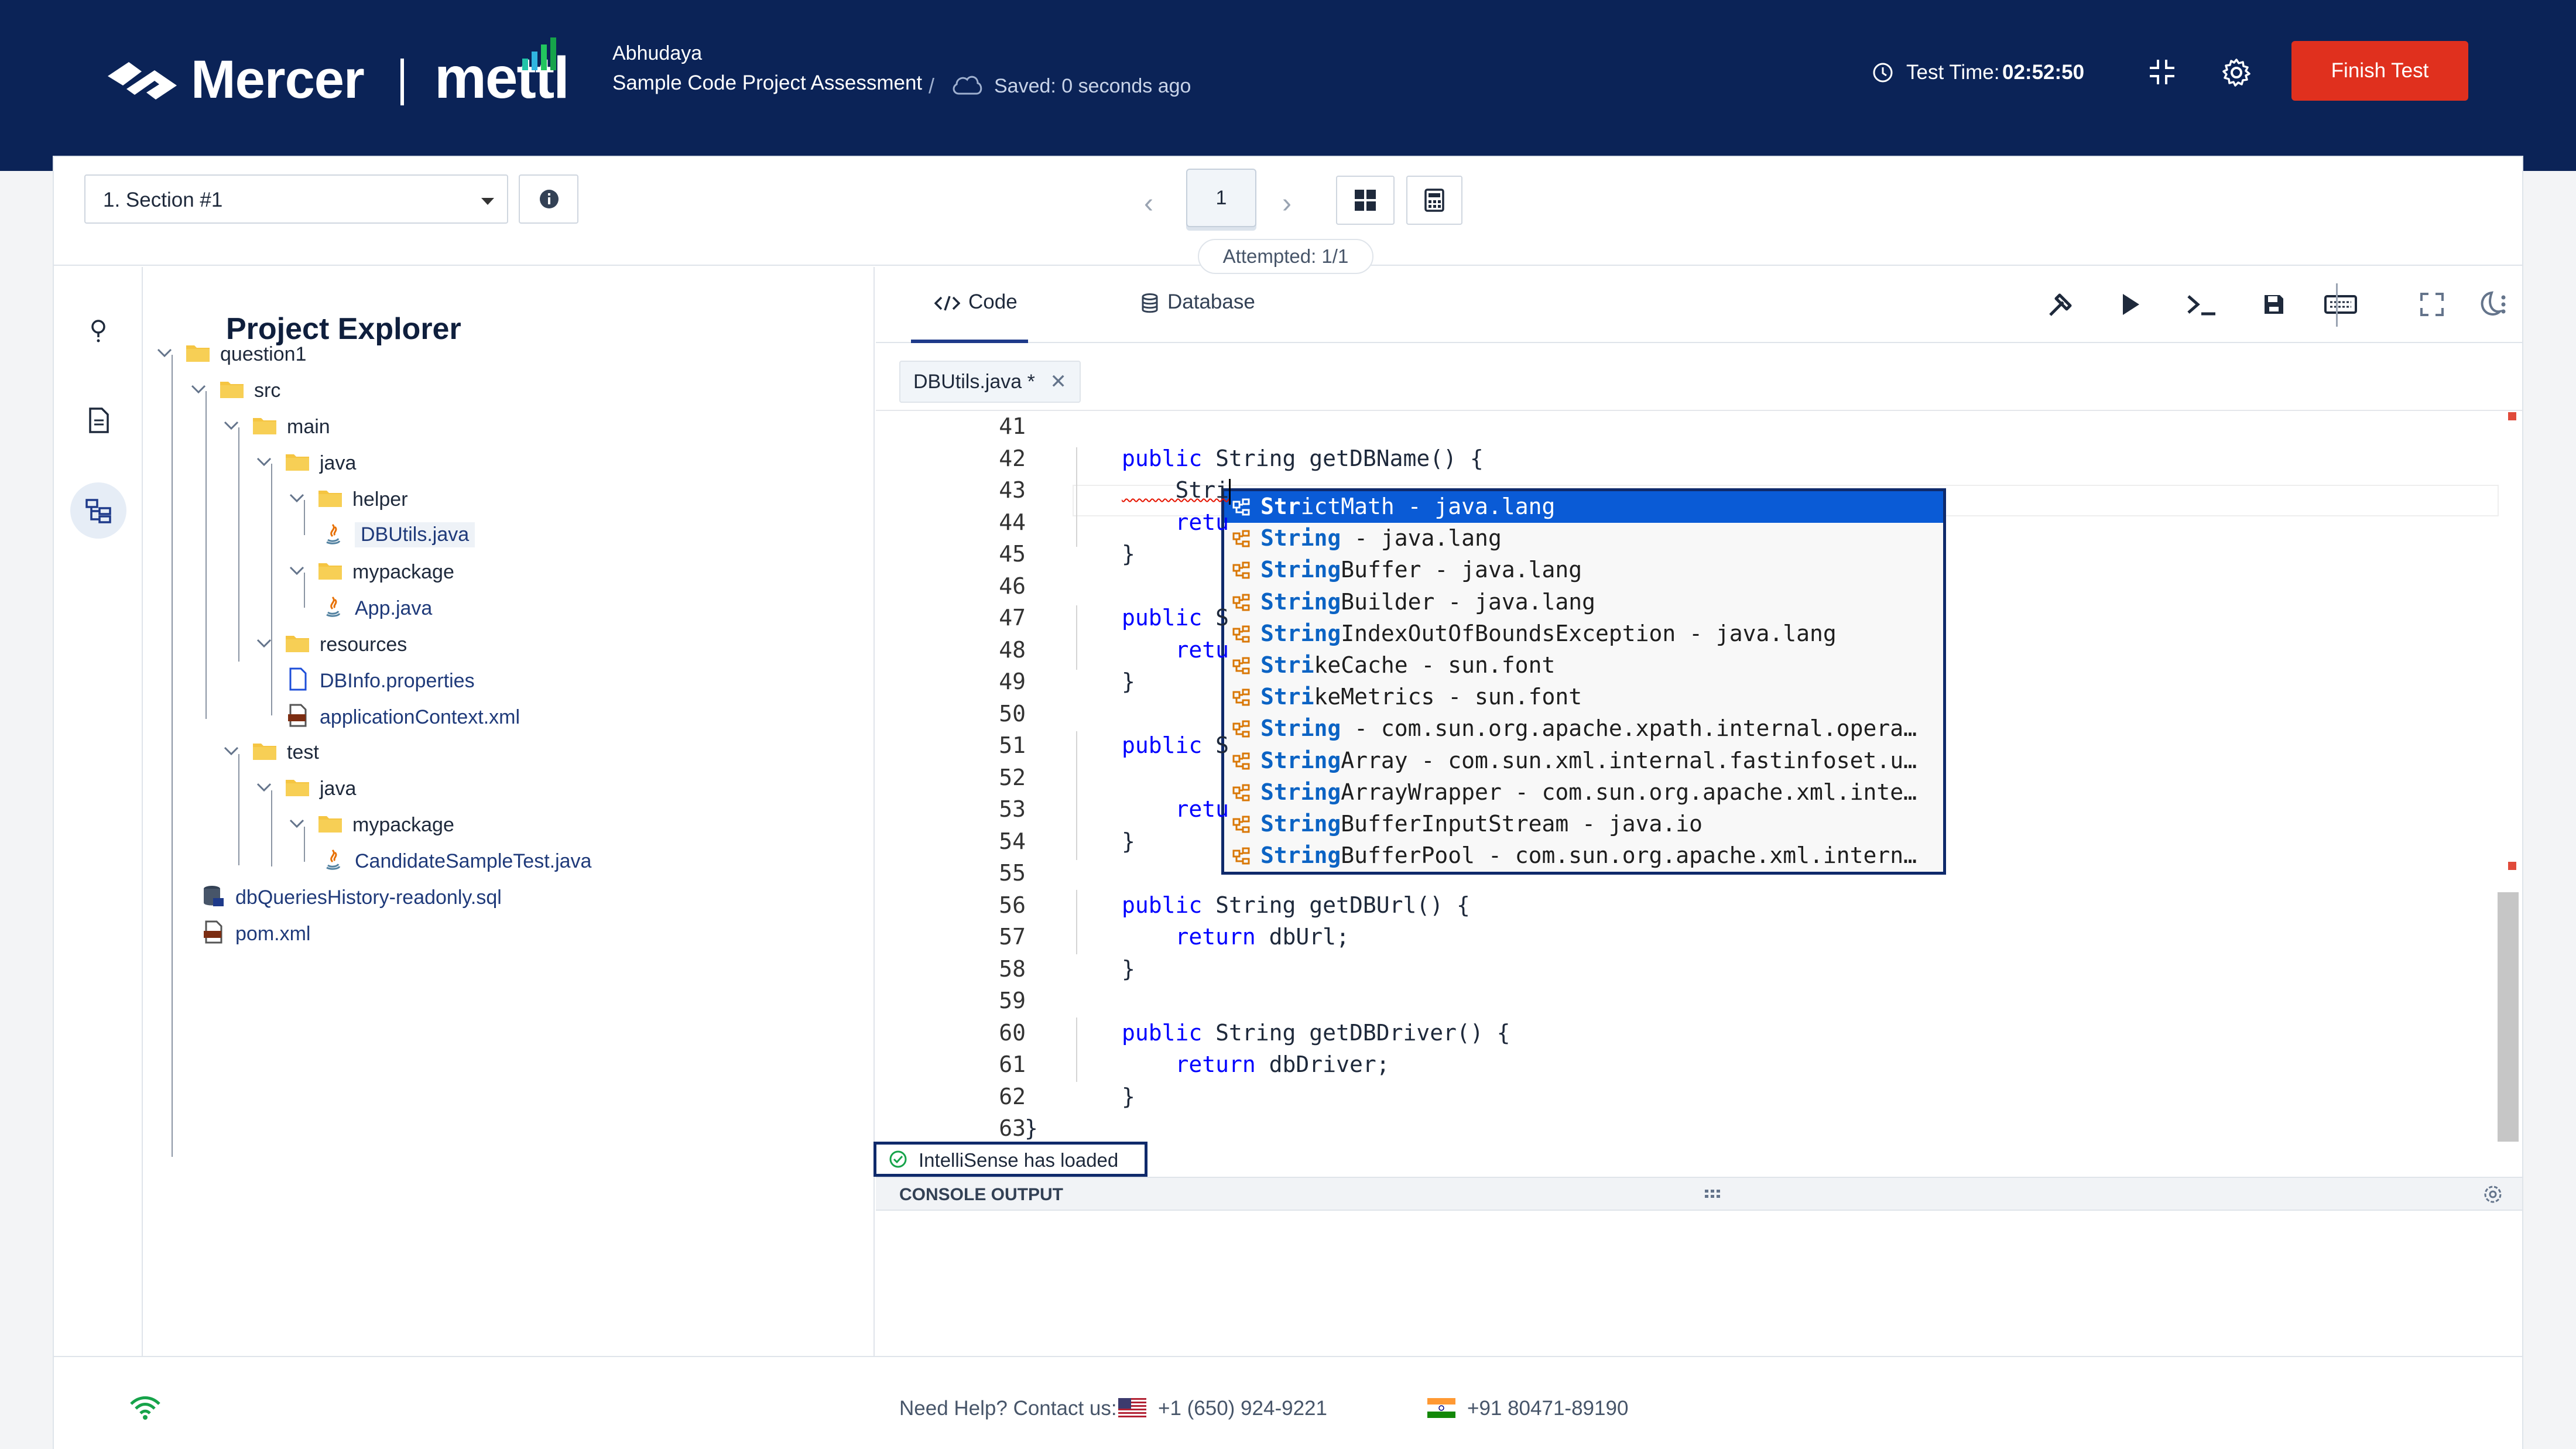 The width and height of the screenshot is (2576, 1449). I want to click on fullscreen-icon, so click(2432, 304).